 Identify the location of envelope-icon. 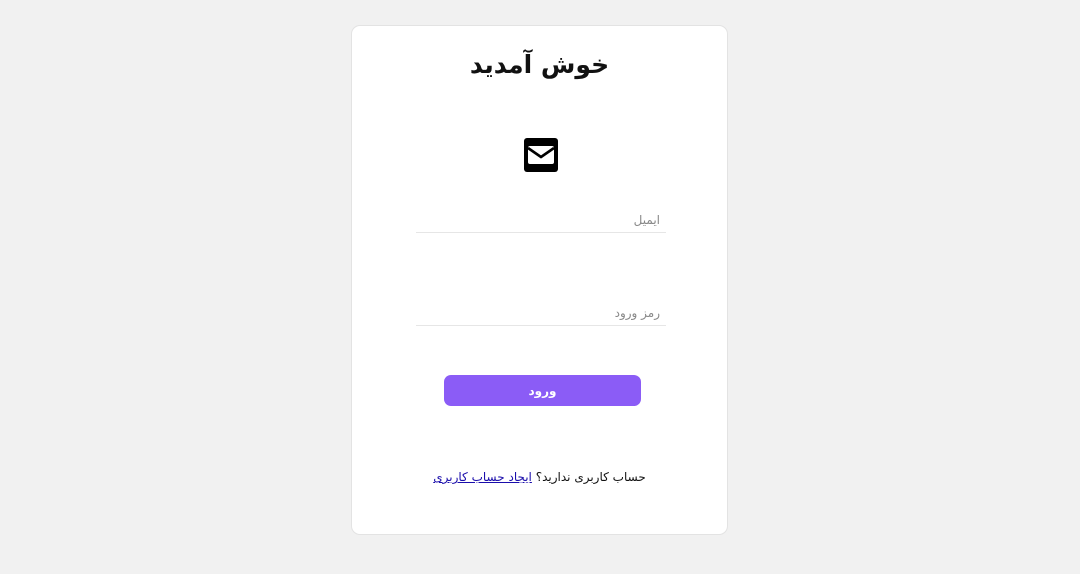
(541, 155).